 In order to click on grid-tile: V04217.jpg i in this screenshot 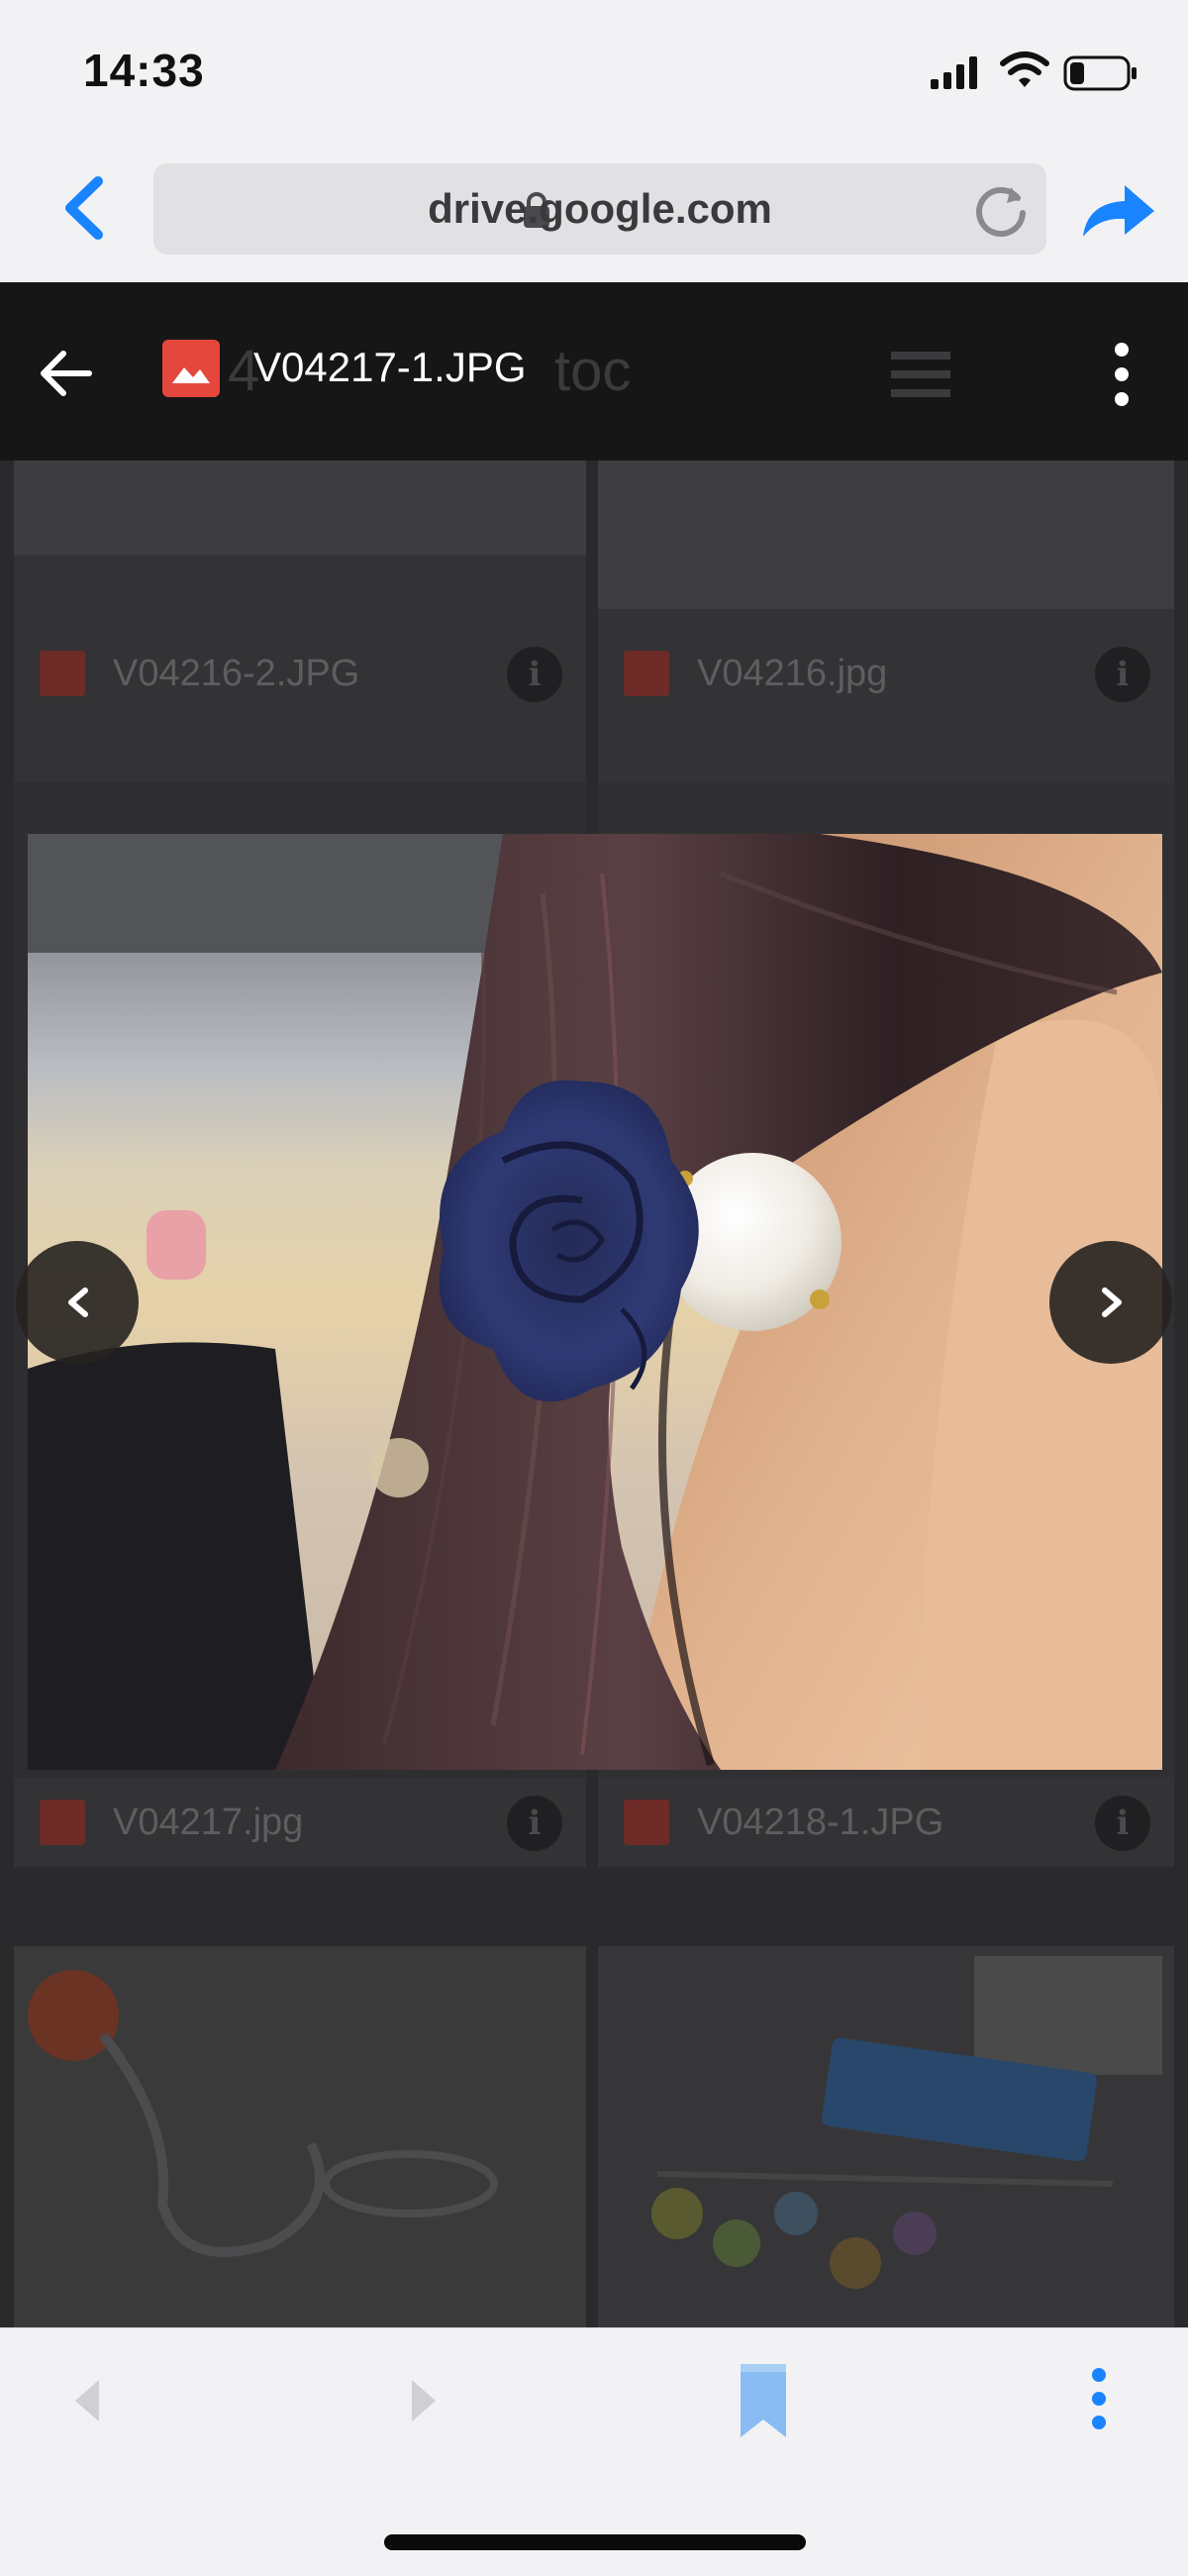, I will do `click(300, 1822)`.